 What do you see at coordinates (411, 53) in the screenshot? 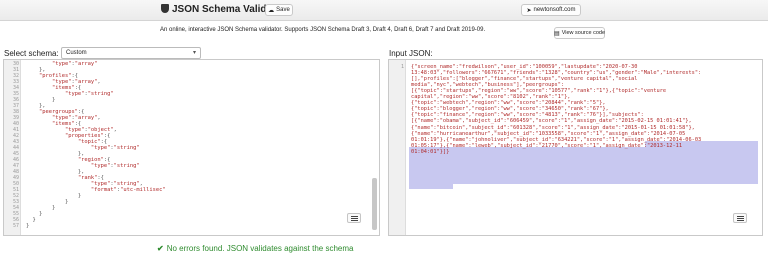
I see `input-json-label: Input JSON:` at bounding box center [411, 53].